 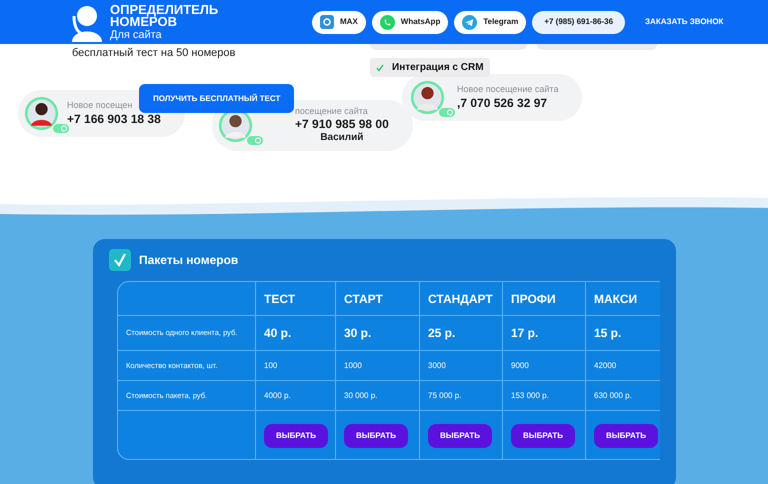 I want to click on column-header: СТАРТ, so click(x=377, y=299).